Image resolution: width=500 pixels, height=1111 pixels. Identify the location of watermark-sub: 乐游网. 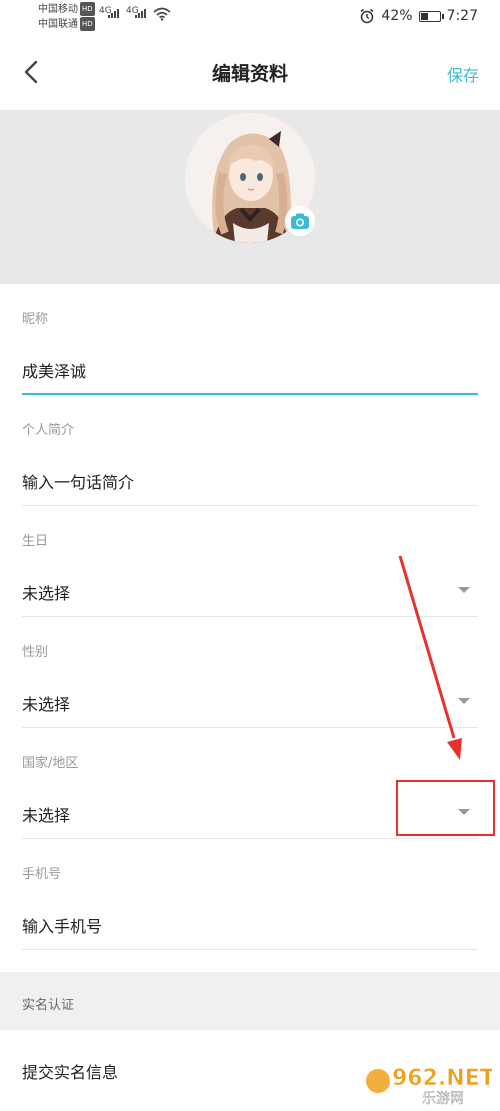
(443, 1099).